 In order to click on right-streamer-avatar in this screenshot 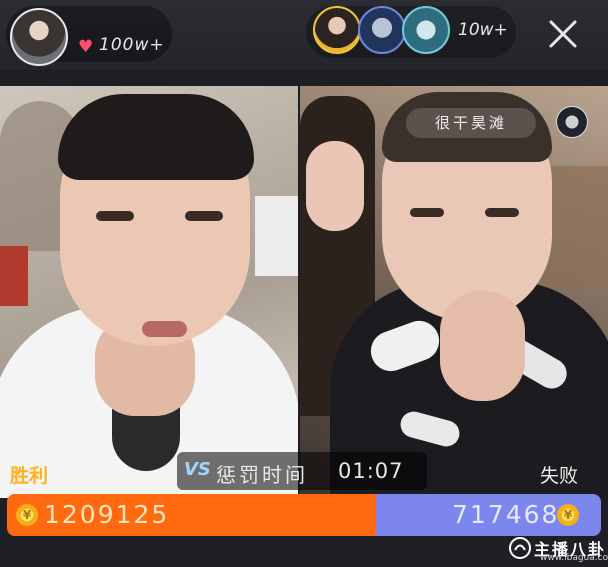, I will do `click(572, 122)`.